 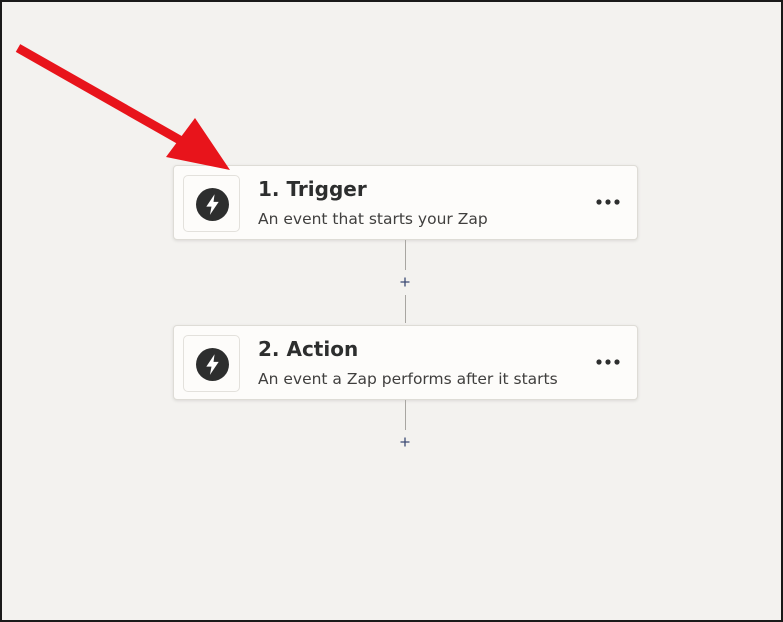 I want to click on trigger-more-options-ellipsis-icon, so click(x=608, y=202).